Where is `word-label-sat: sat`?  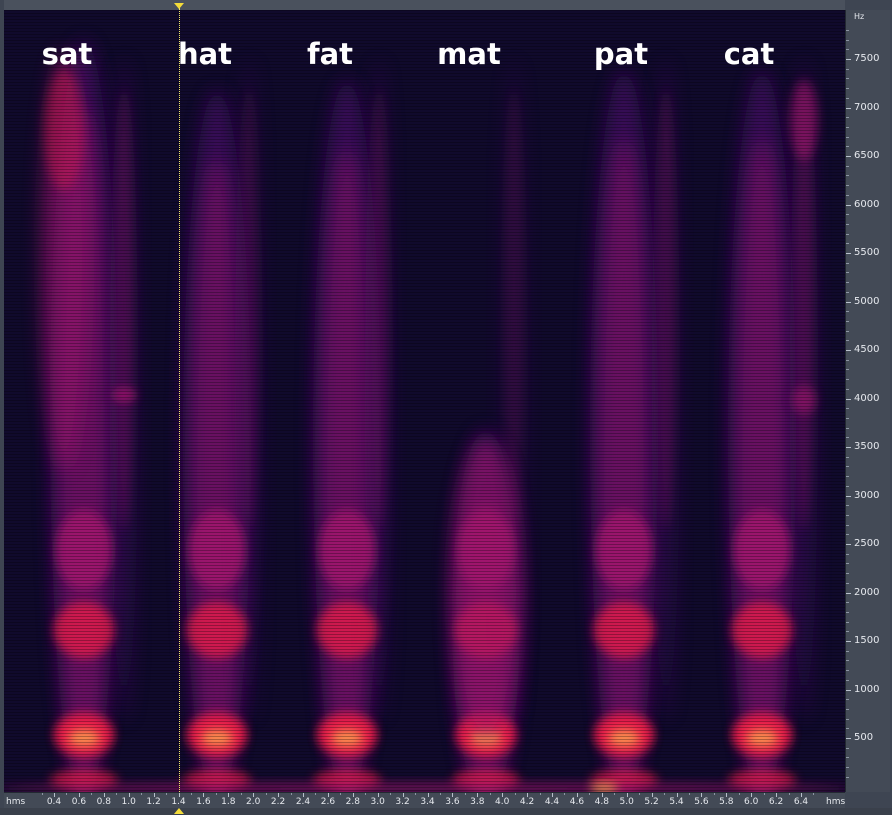
word-label-sat: sat is located at coordinates (67, 54).